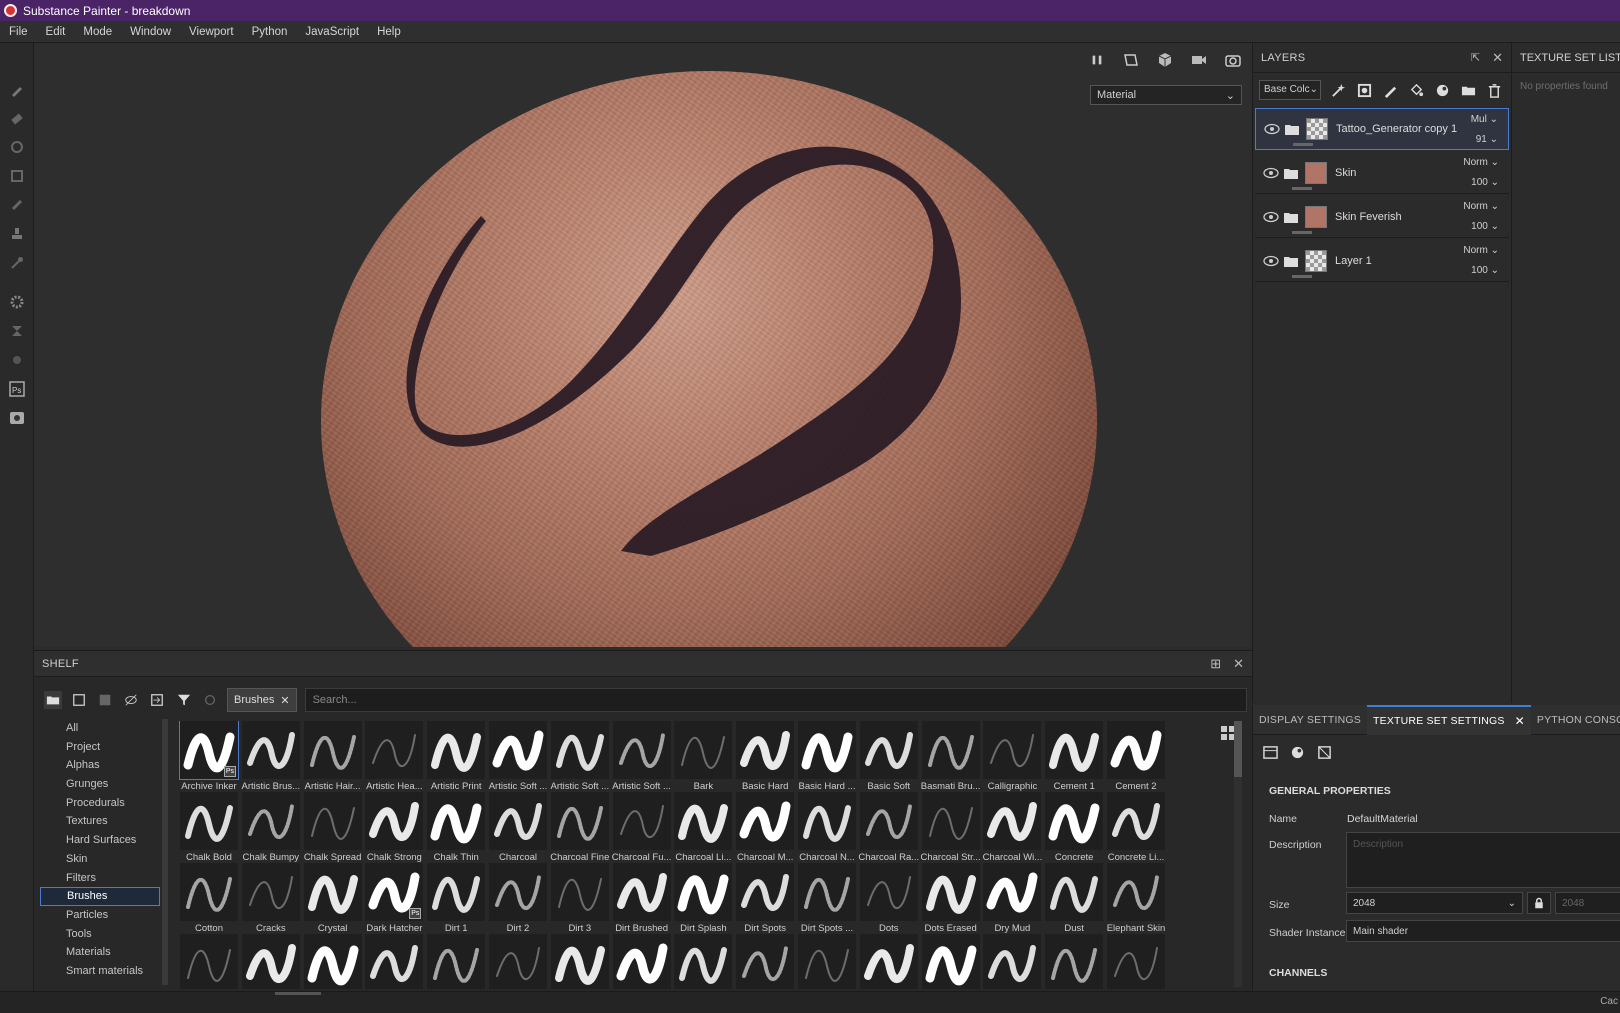  What do you see at coordinates (100, 878) in the screenshot?
I see `shelf-category-filters: Filters` at bounding box center [100, 878].